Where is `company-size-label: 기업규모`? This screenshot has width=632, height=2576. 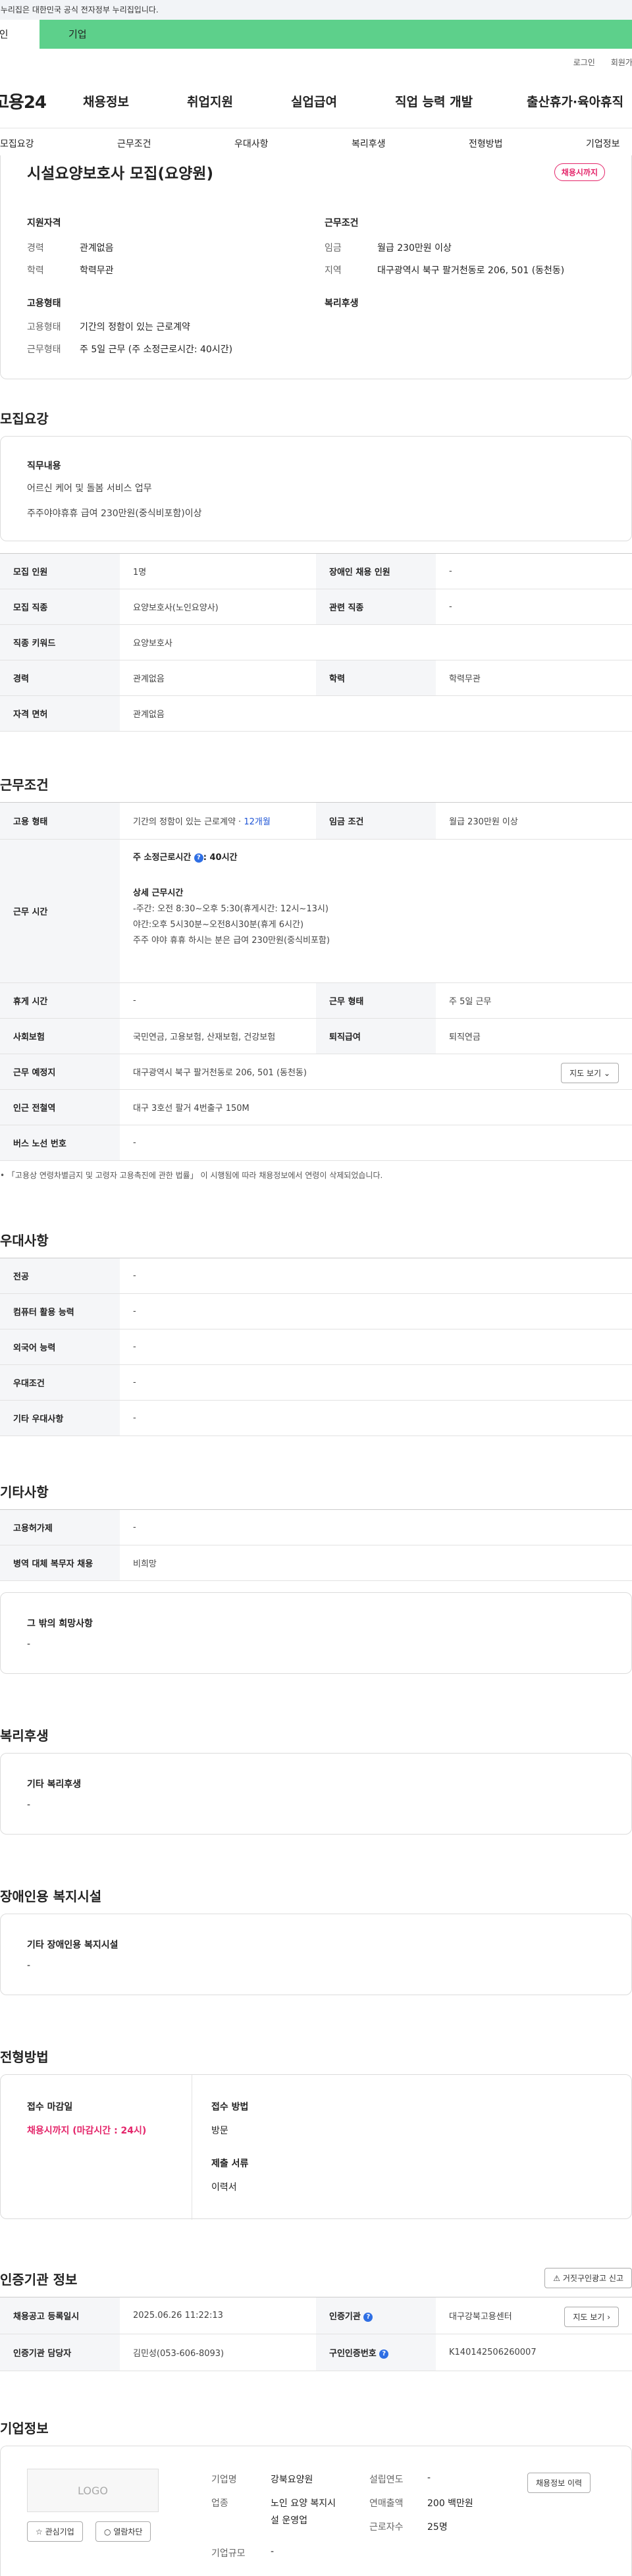 company-size-label: 기업규모 is located at coordinates (228, 2553).